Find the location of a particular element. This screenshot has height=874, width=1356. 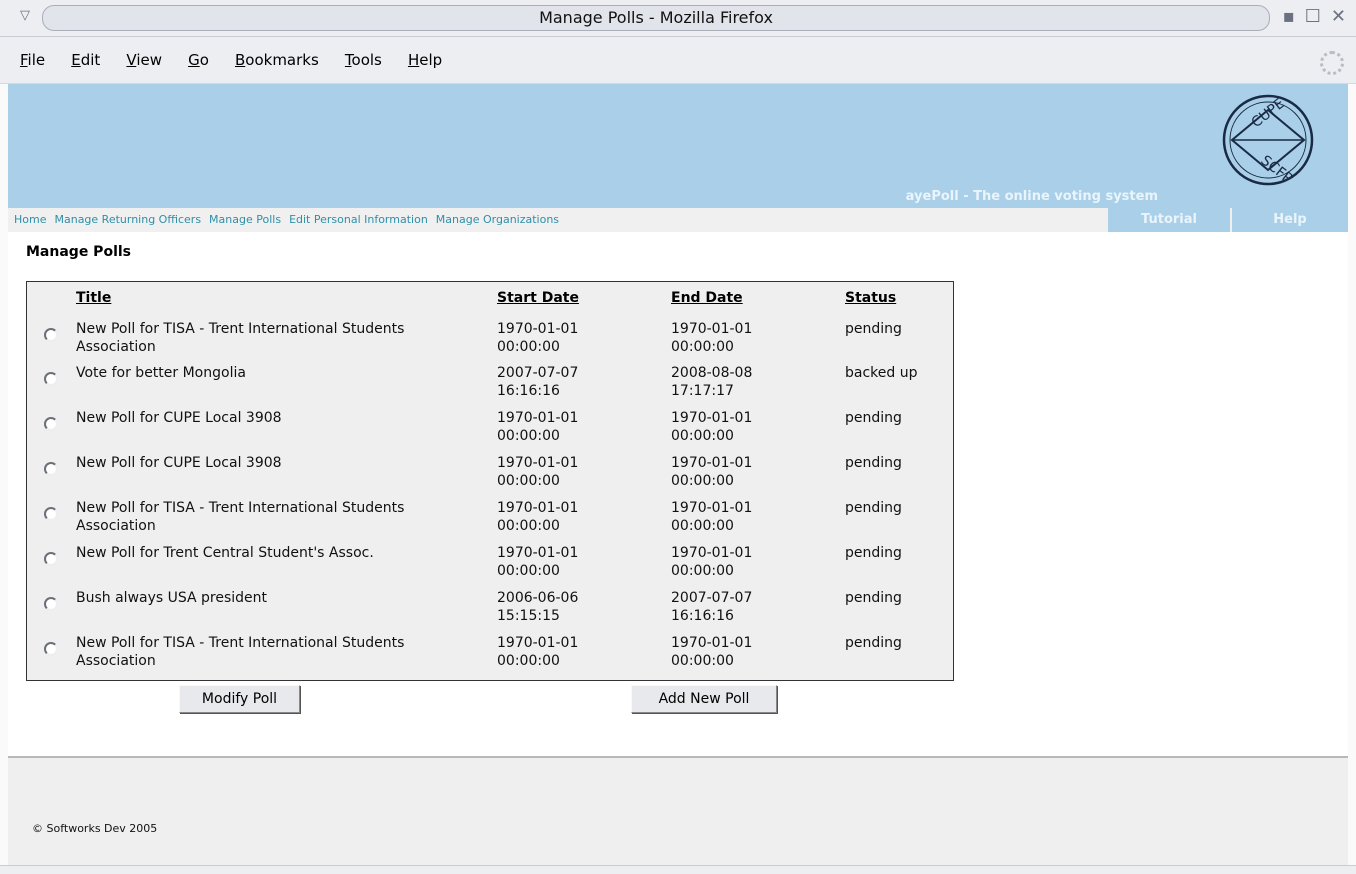

nav-manage-polls: Manage Polls is located at coordinates (245, 220).